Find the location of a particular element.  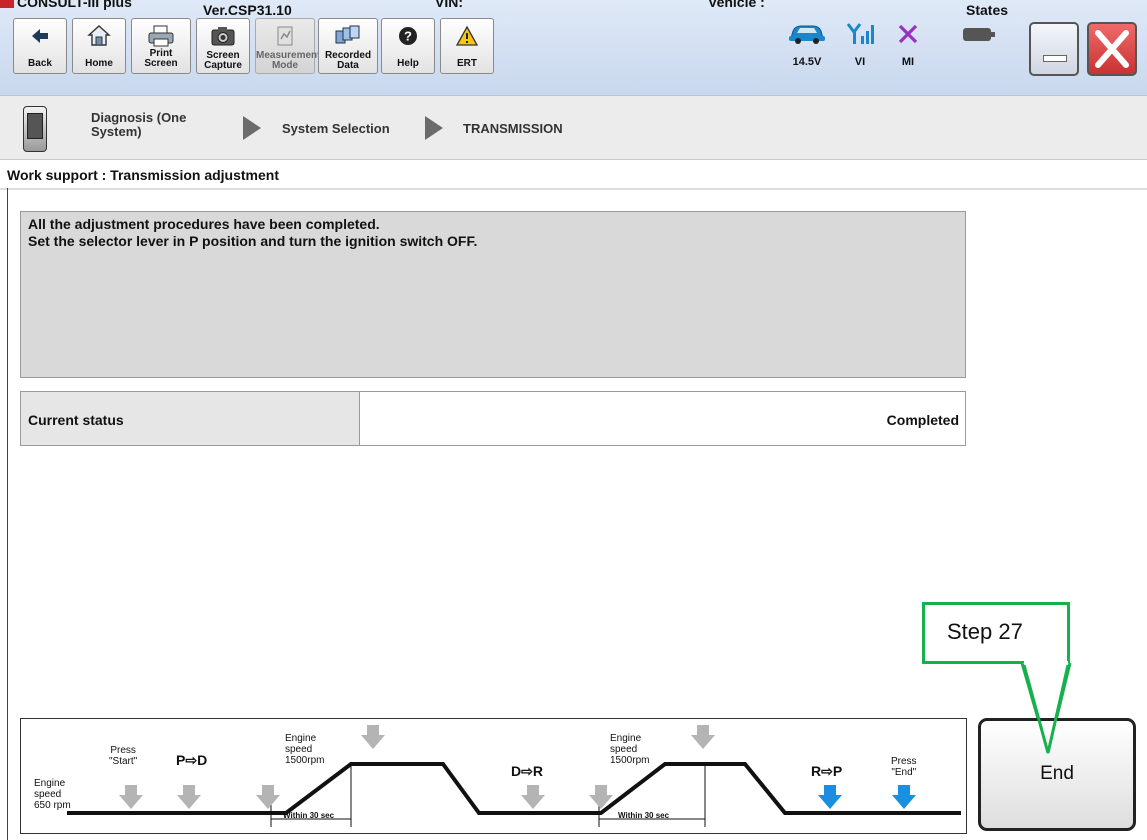

mi-label: MI is located at coordinates (908, 62).